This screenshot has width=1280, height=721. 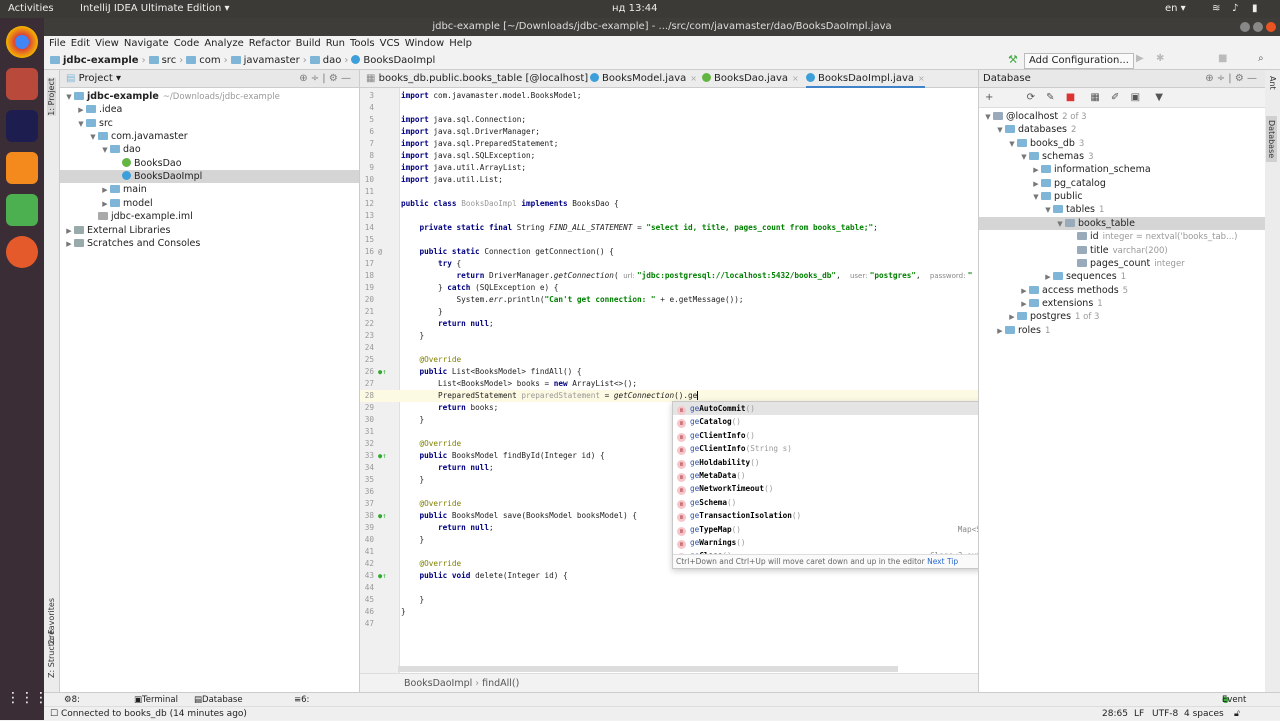 I want to click on database-tree-item: ▶ roles 1, so click(x=1122, y=330).